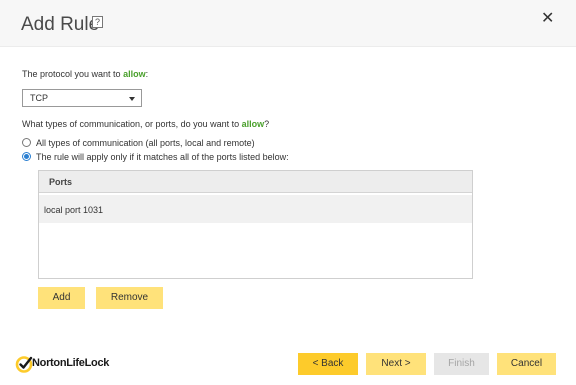 The width and height of the screenshot is (576, 385). What do you see at coordinates (147, 74) in the screenshot?
I see `protocol-label-suffix: :` at bounding box center [147, 74].